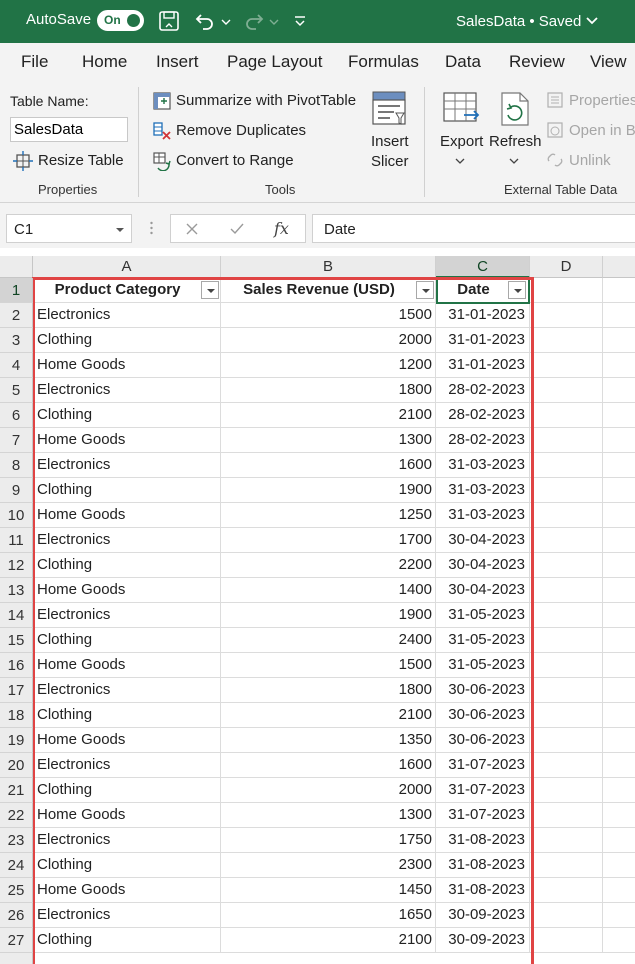 Image resolution: width=635 pixels, height=964 pixels. I want to click on row-header, so click(16, 958).